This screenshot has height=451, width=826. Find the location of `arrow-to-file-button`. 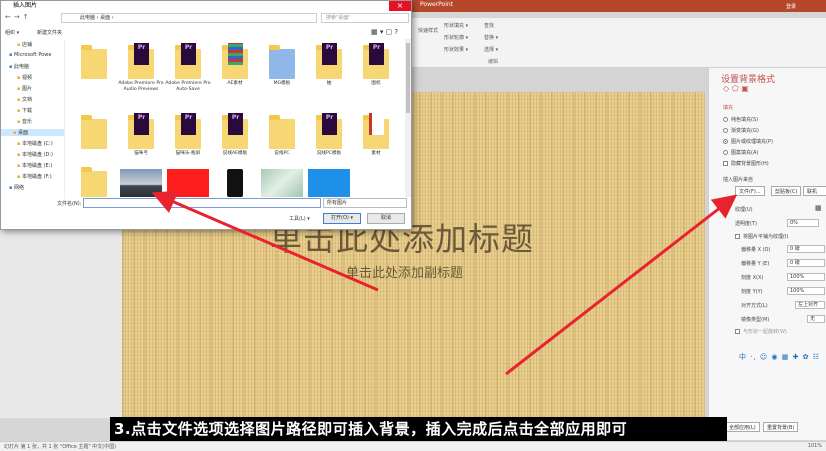

arrow-to-file-button is located at coordinates (621, 285).